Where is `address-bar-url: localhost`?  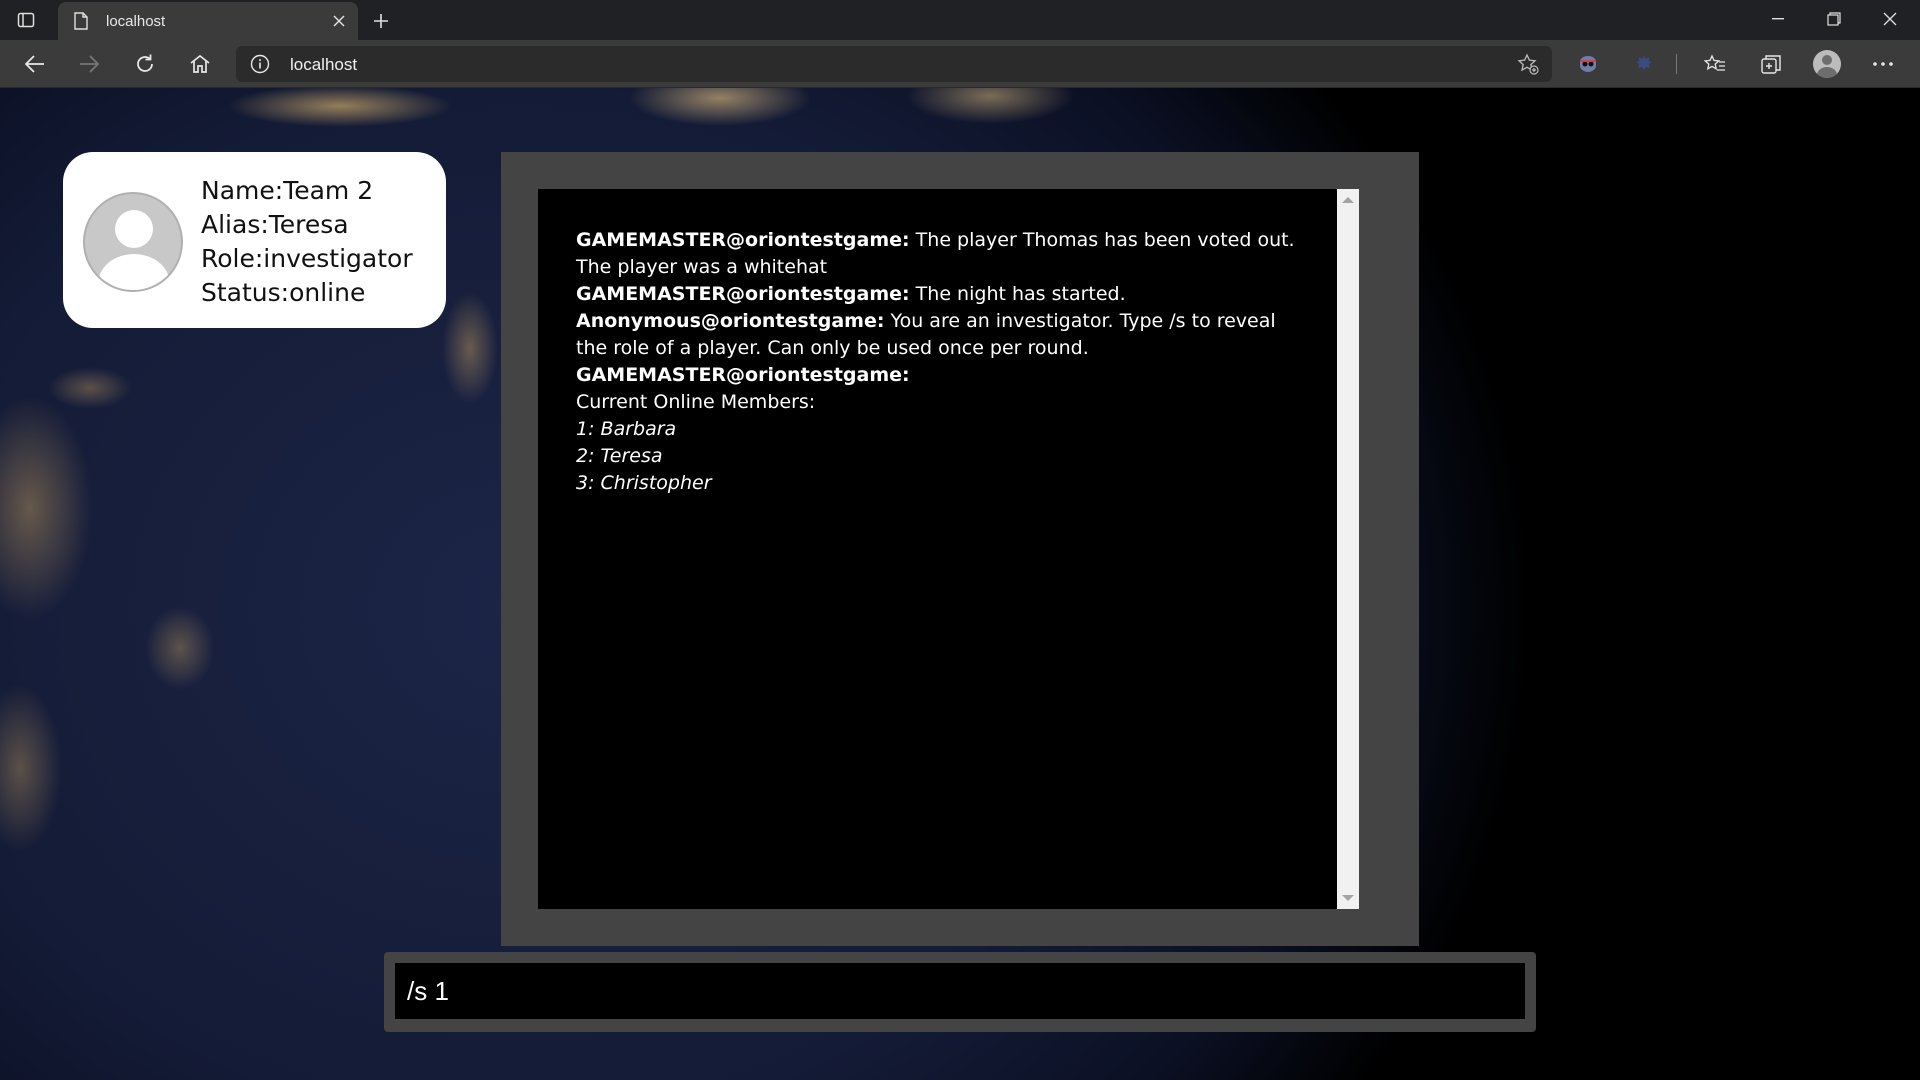
address-bar-url: localhost is located at coordinates (324, 64).